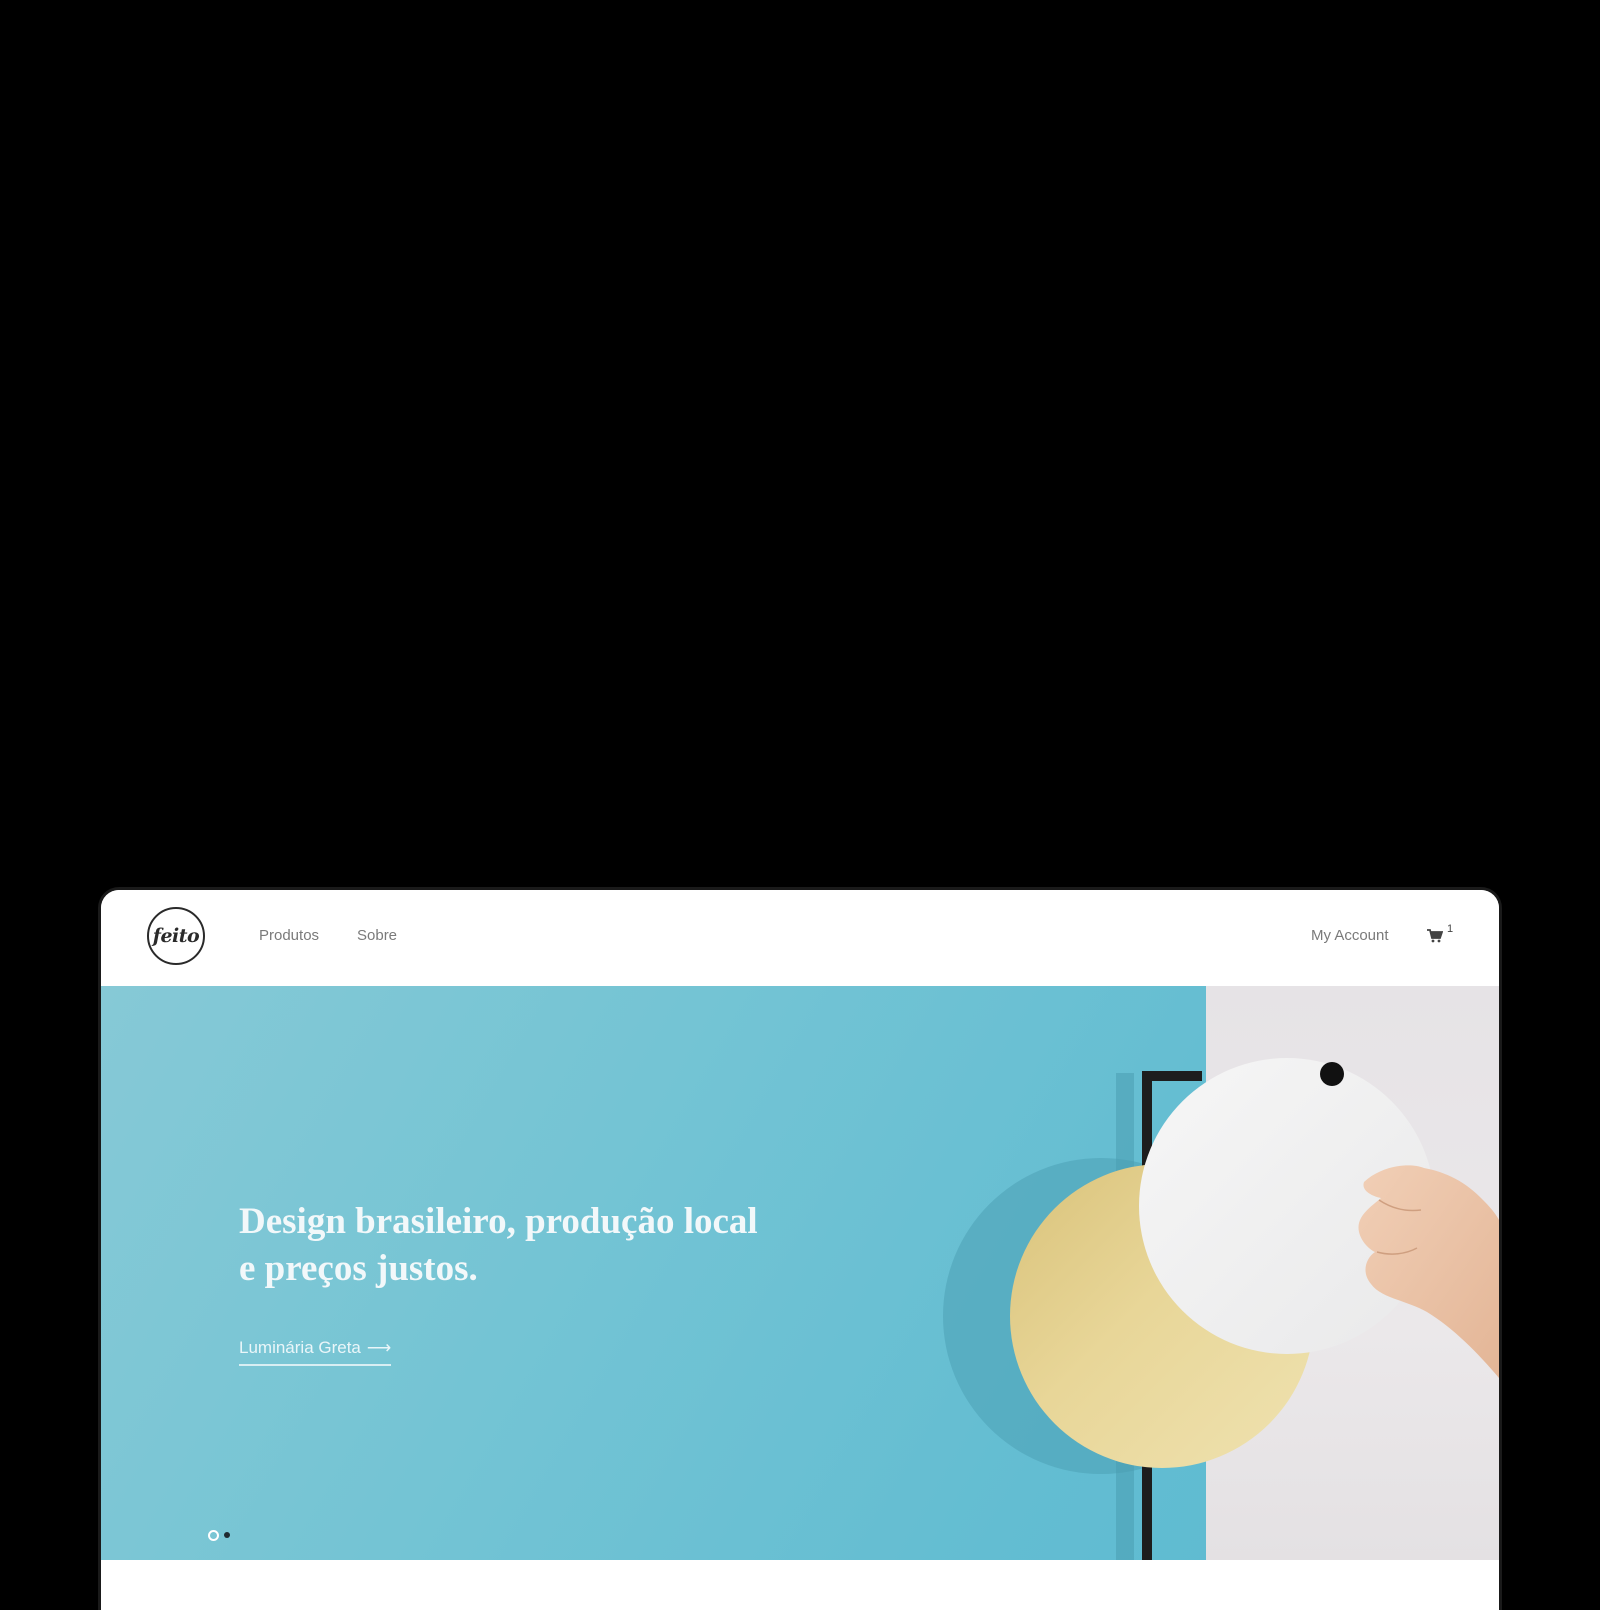 The height and width of the screenshot is (1610, 1600). I want to click on site-header: feito Produtos Sobre My Account 1, so click(800, 938).